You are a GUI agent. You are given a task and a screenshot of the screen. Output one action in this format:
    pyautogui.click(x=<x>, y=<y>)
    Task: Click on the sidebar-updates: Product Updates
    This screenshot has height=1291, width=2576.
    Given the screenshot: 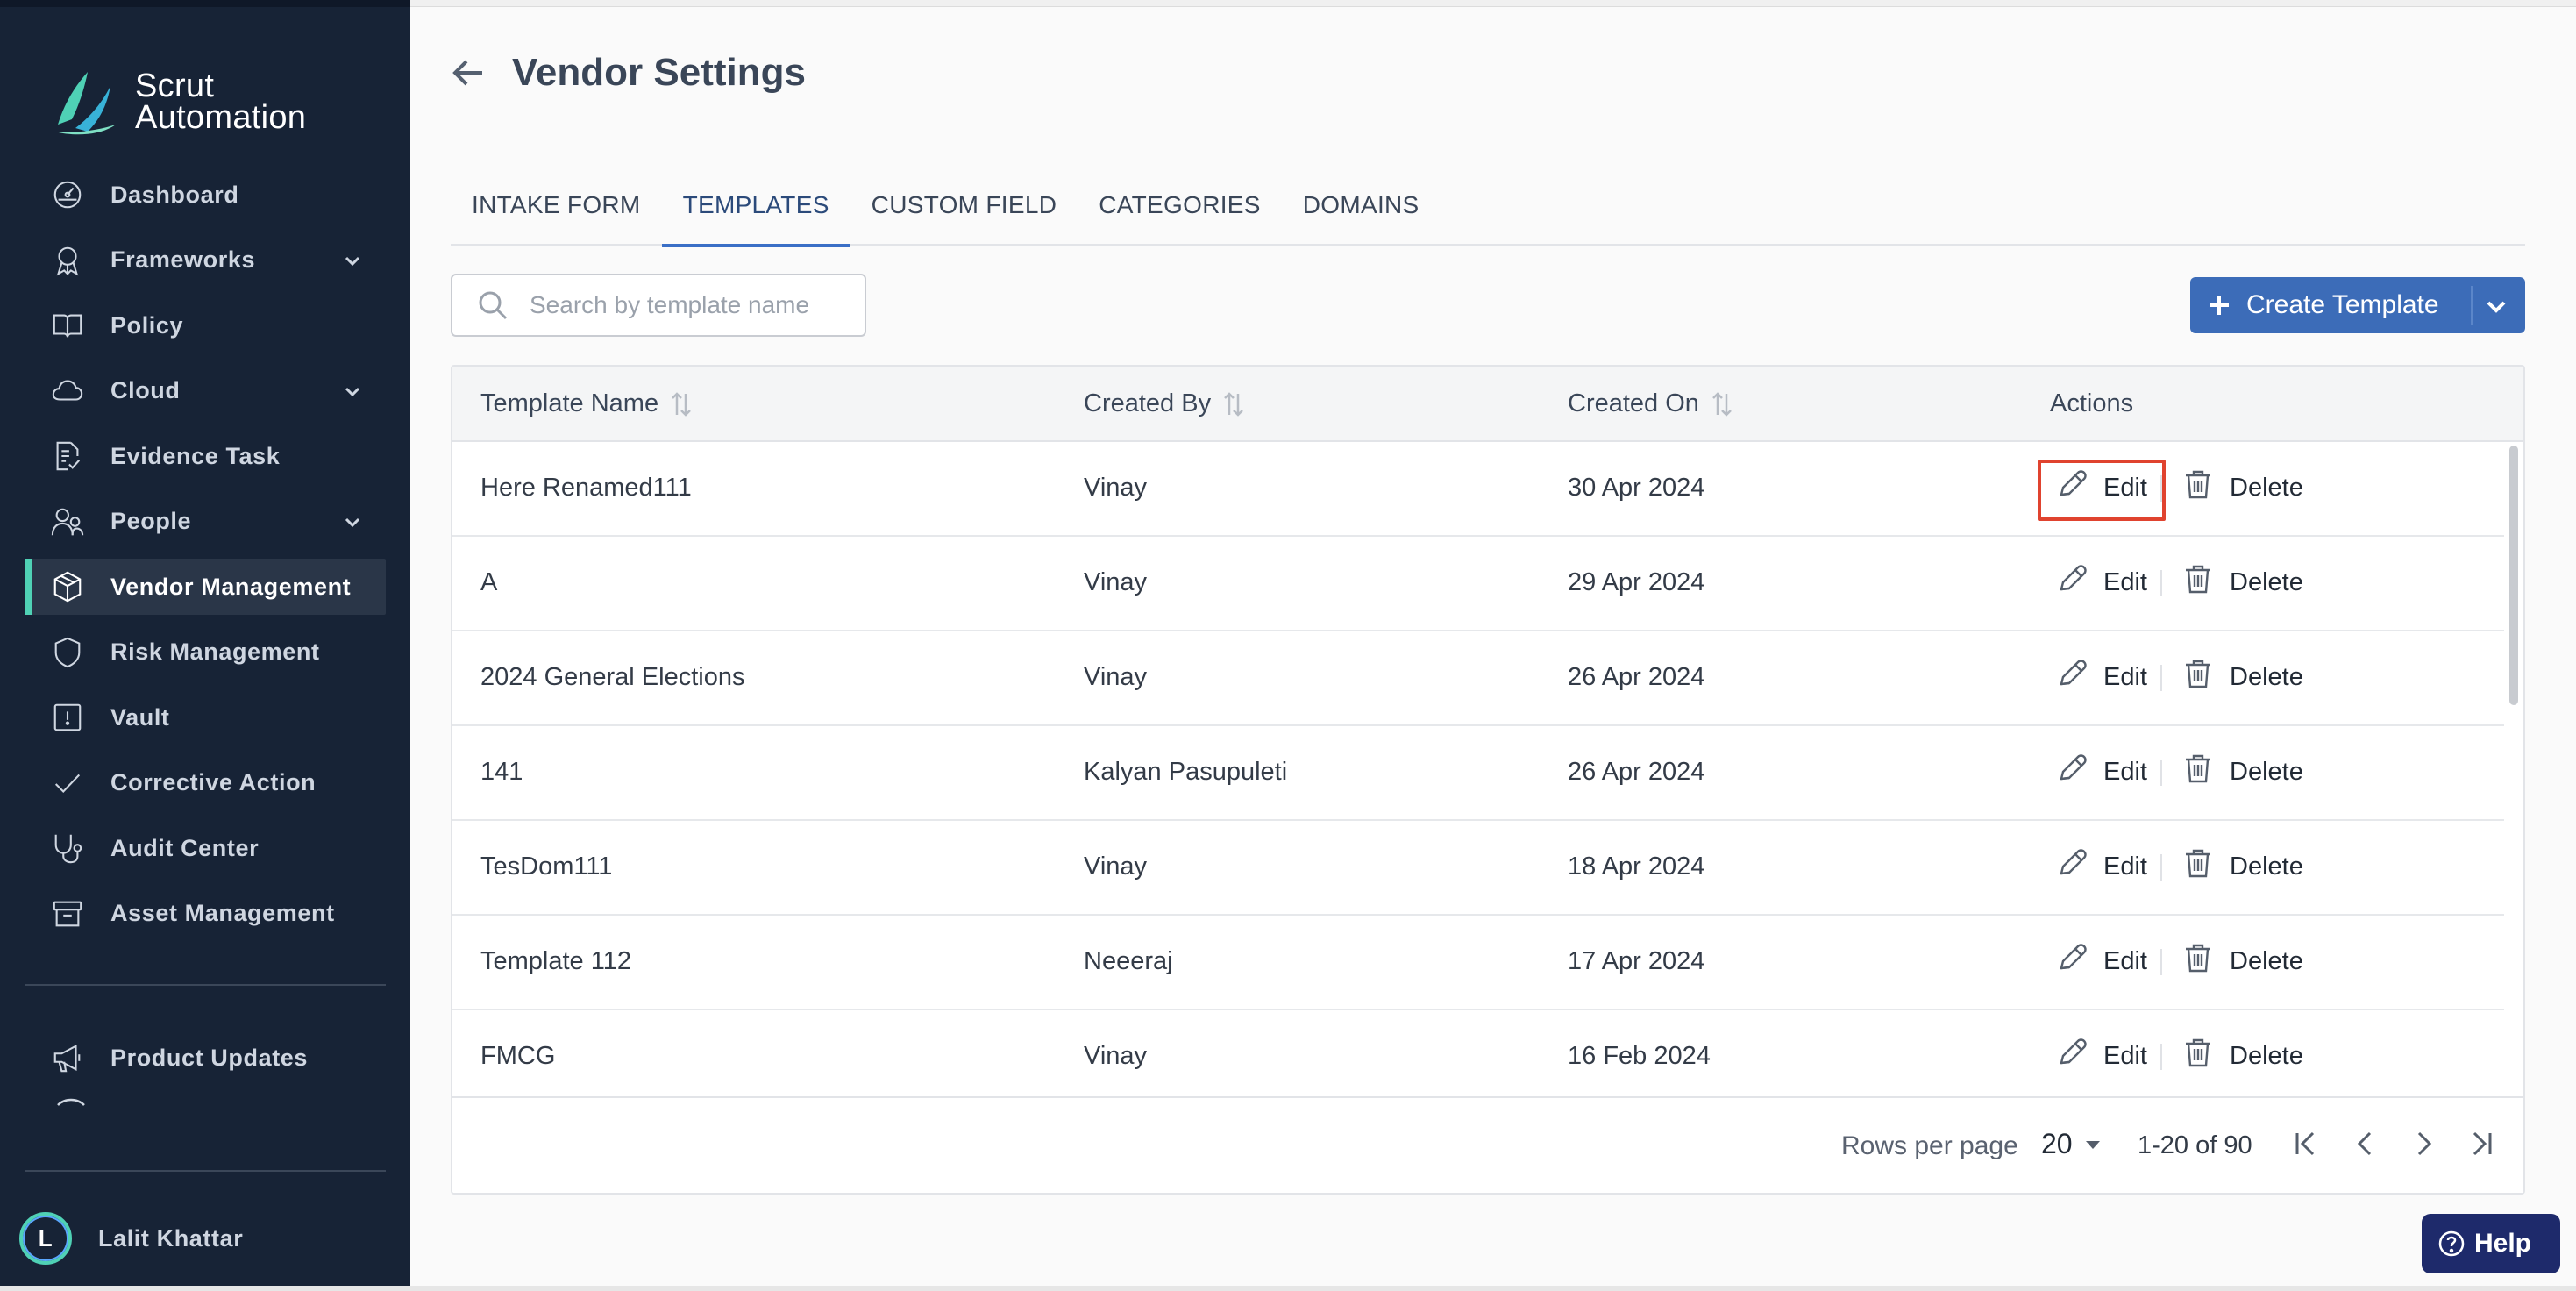 What is the action you would take?
    pyautogui.click(x=205, y=1068)
    